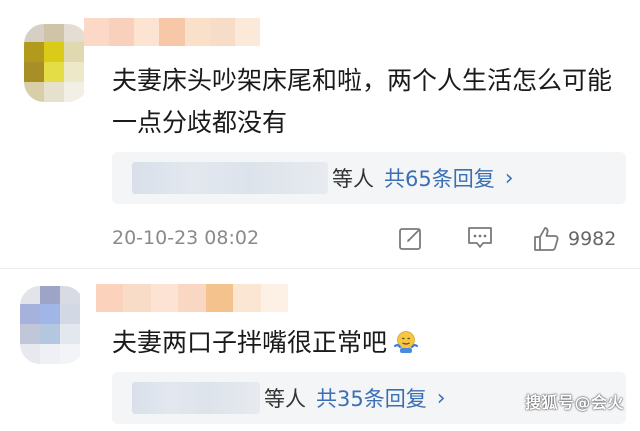 This screenshot has width=640, height=431. What do you see at coordinates (371, 399) in the screenshot?
I see `reply-count-label: 共35条回复` at bounding box center [371, 399].